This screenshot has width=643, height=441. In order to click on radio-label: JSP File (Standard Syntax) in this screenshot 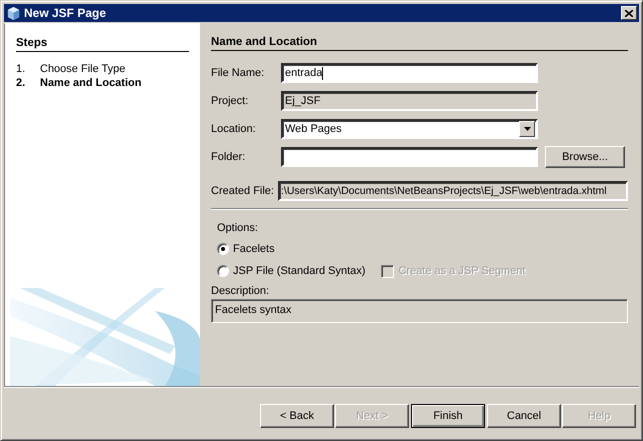, I will do `click(299, 271)`.